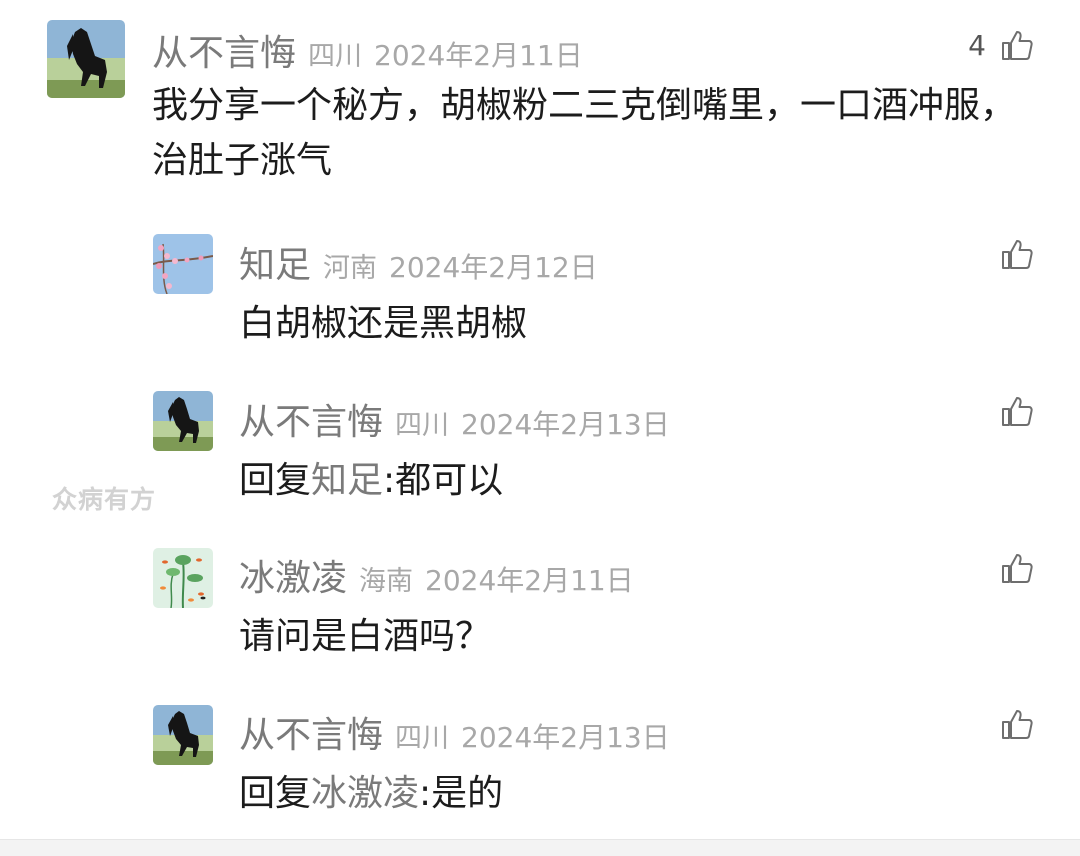 The image size is (1080, 856). What do you see at coordinates (386, 581) in the screenshot?
I see `location: 海南` at bounding box center [386, 581].